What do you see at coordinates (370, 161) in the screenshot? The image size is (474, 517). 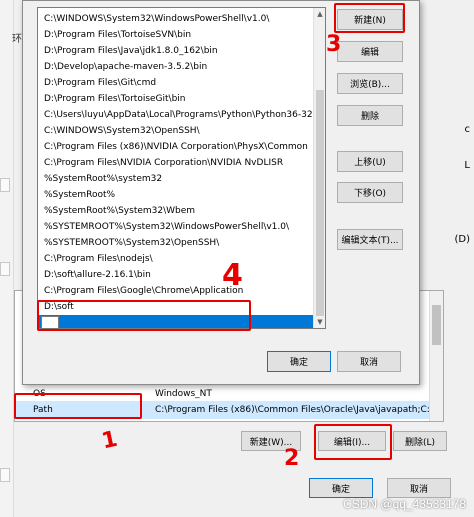 I see `move-up-button: 上移(U)` at bounding box center [370, 161].